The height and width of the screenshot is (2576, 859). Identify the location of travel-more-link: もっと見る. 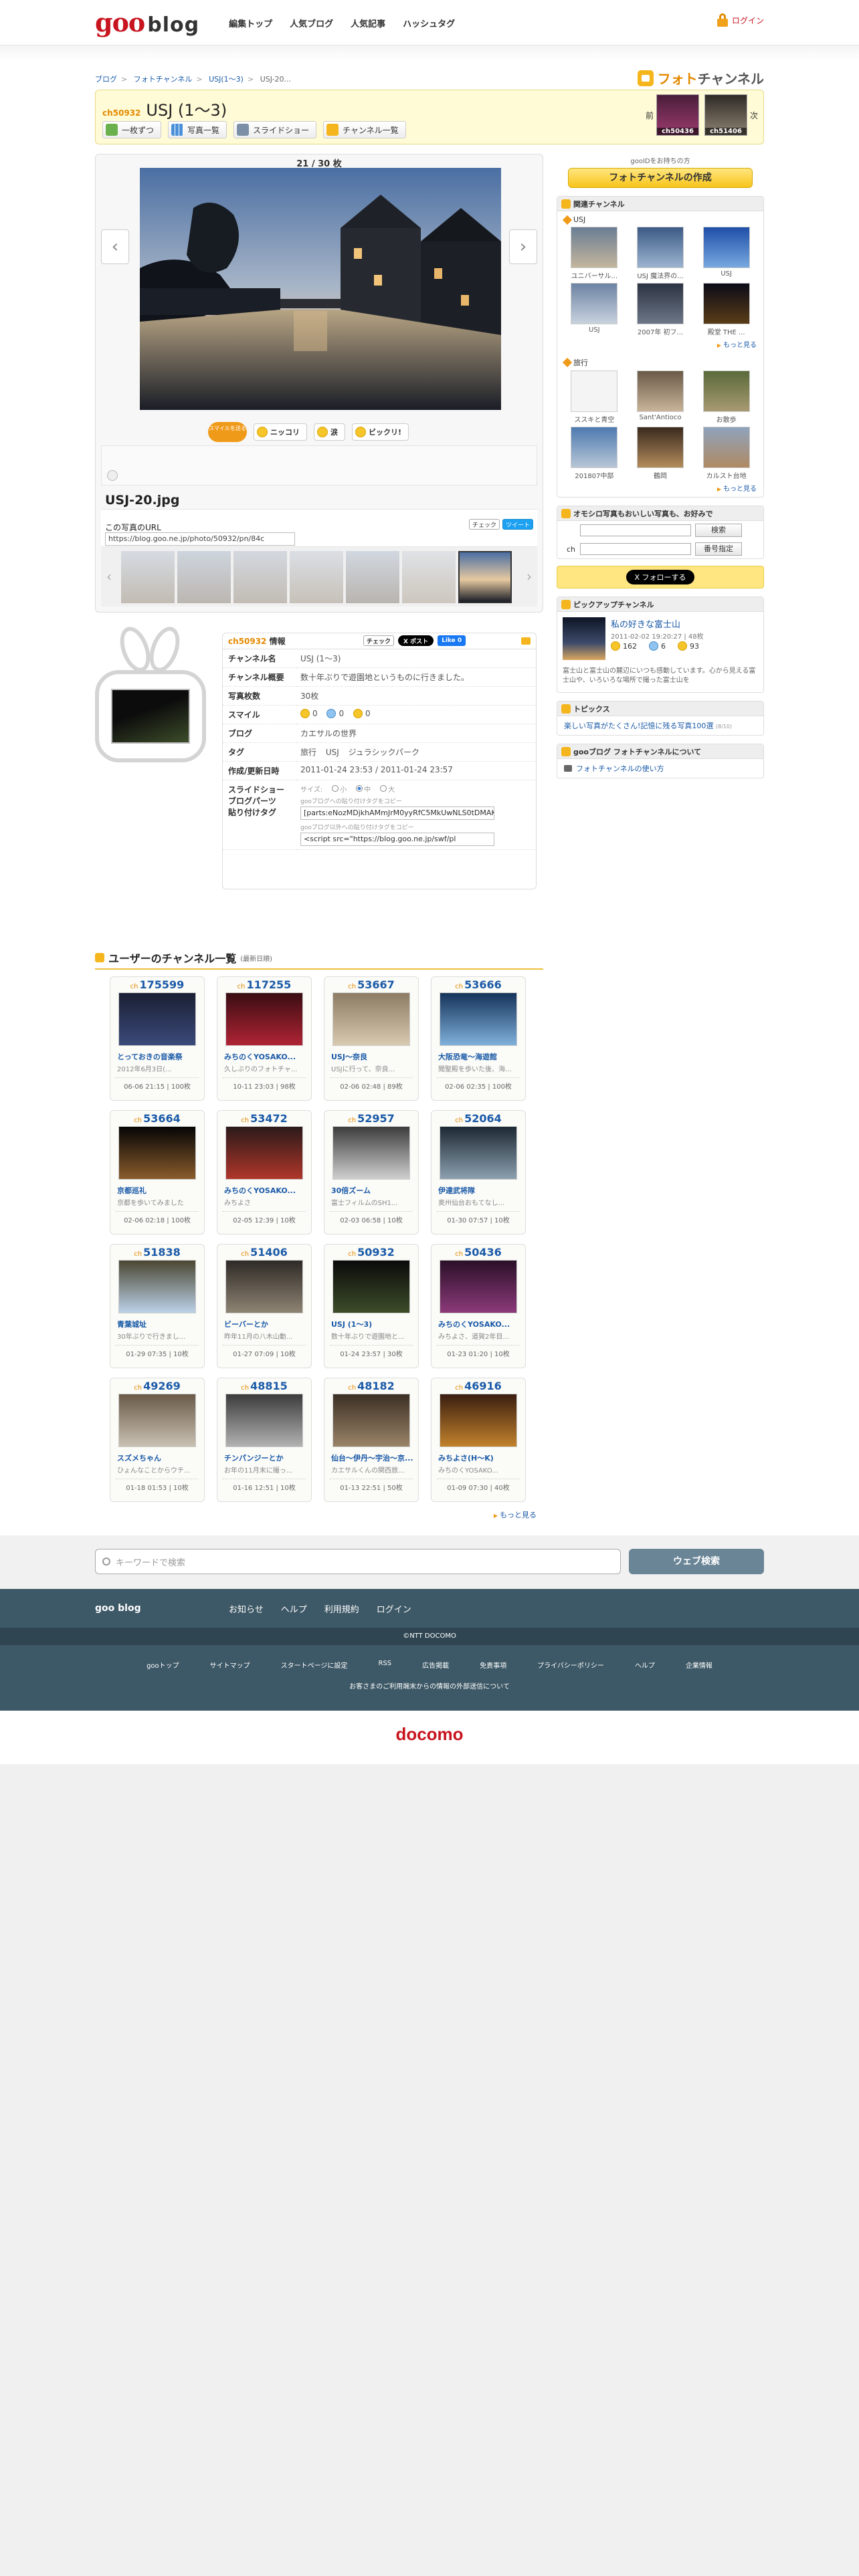
(660, 489).